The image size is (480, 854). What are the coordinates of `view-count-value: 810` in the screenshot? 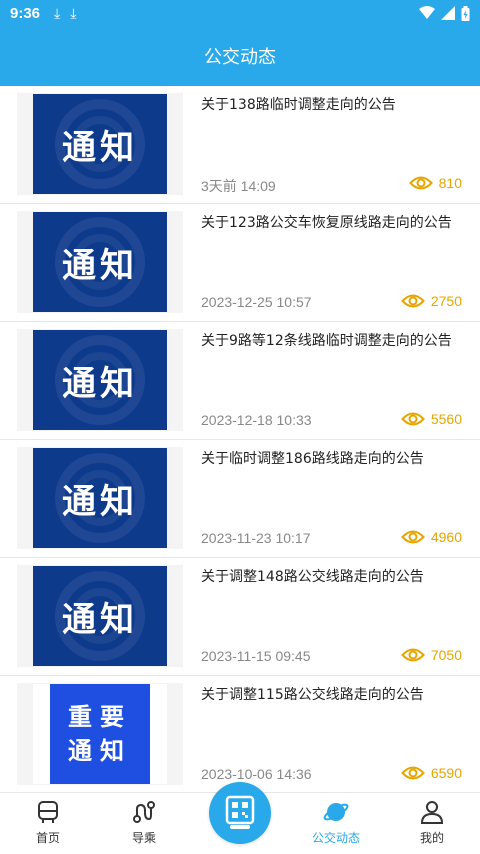 It's located at (450, 183).